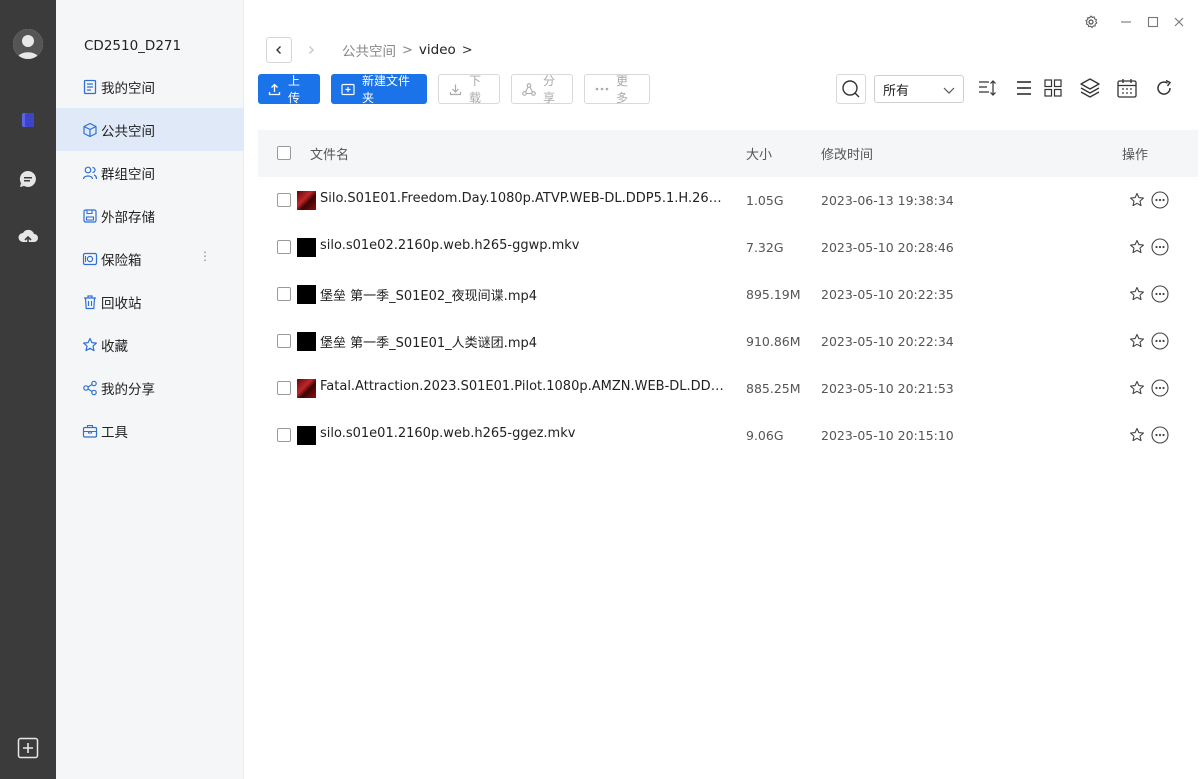 The height and width of the screenshot is (779, 1200). I want to click on sidebar-item-label: 回收站, so click(121, 303).